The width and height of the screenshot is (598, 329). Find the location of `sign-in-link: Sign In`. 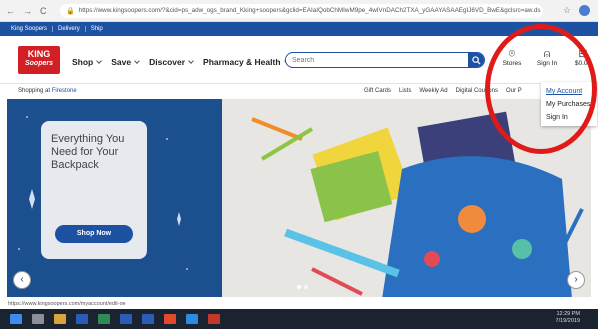

sign-in-link: Sign In is located at coordinates (569, 117).